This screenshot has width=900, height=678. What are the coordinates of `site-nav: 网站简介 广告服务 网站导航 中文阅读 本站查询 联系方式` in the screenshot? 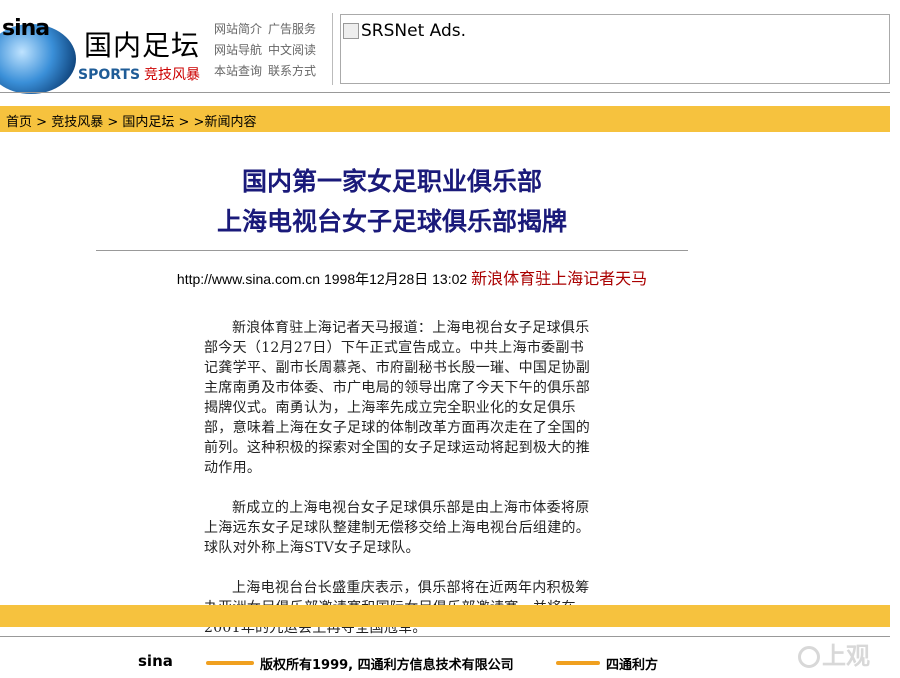 It's located at (272, 51).